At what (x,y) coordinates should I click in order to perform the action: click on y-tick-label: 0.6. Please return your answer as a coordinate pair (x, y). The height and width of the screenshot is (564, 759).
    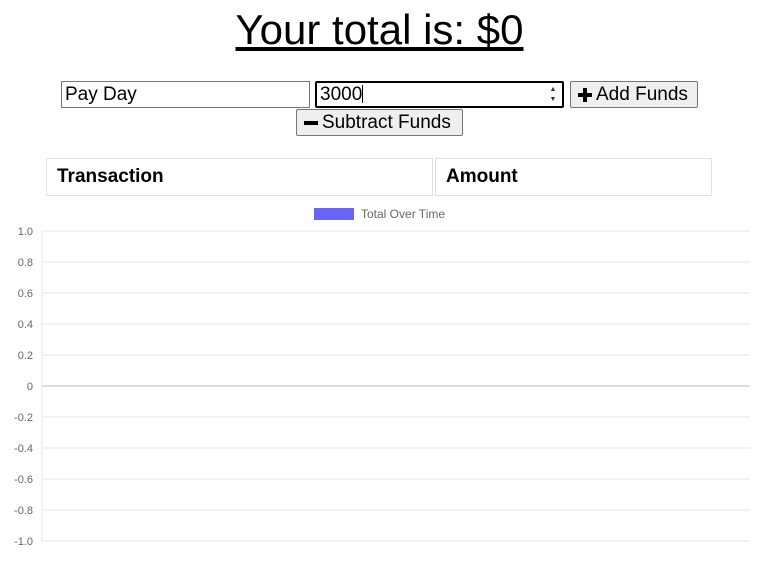
    Looking at the image, I should click on (25, 294).